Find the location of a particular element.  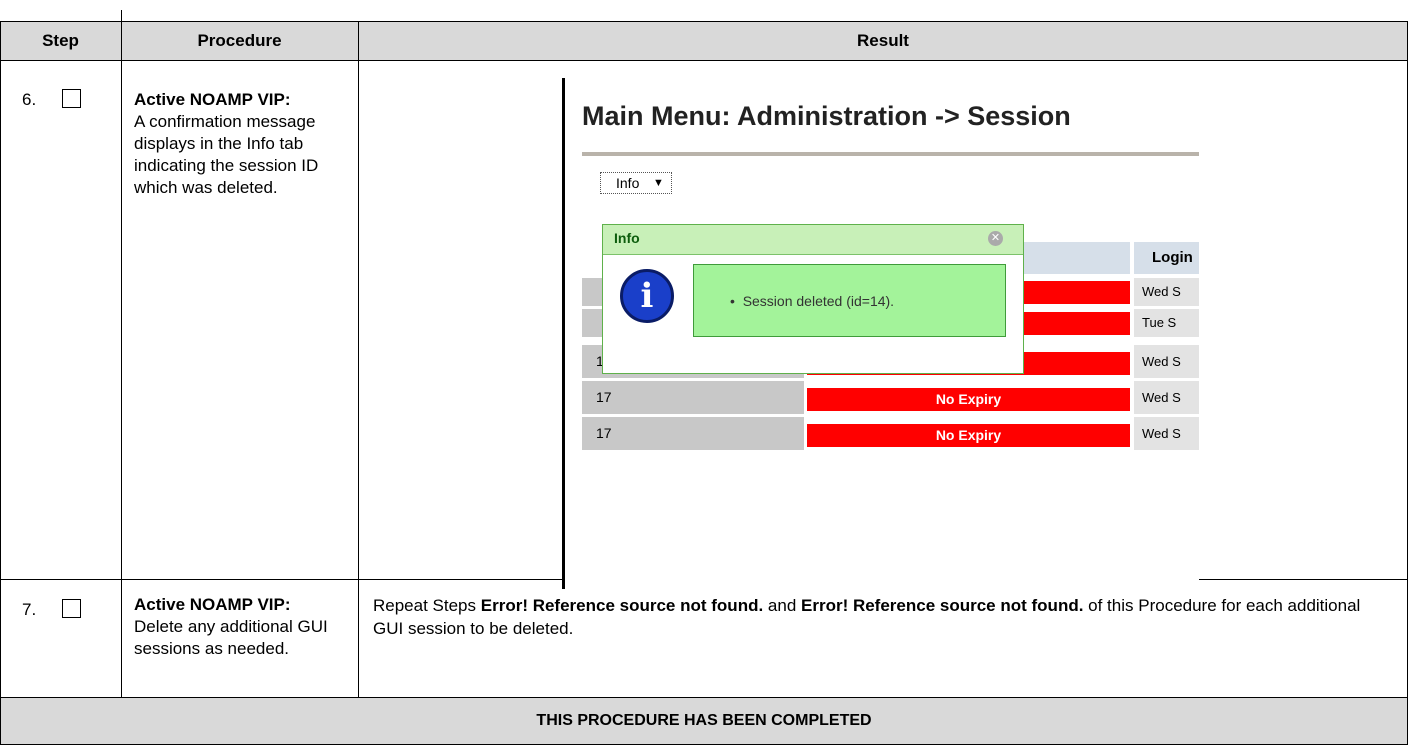

header-result: Result is located at coordinates (883, 40).